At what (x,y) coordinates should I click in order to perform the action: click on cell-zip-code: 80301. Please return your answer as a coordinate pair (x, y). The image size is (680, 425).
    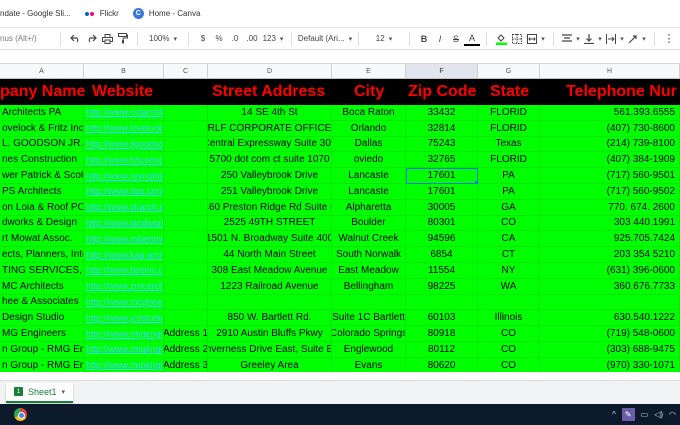
    Looking at the image, I should click on (442, 223).